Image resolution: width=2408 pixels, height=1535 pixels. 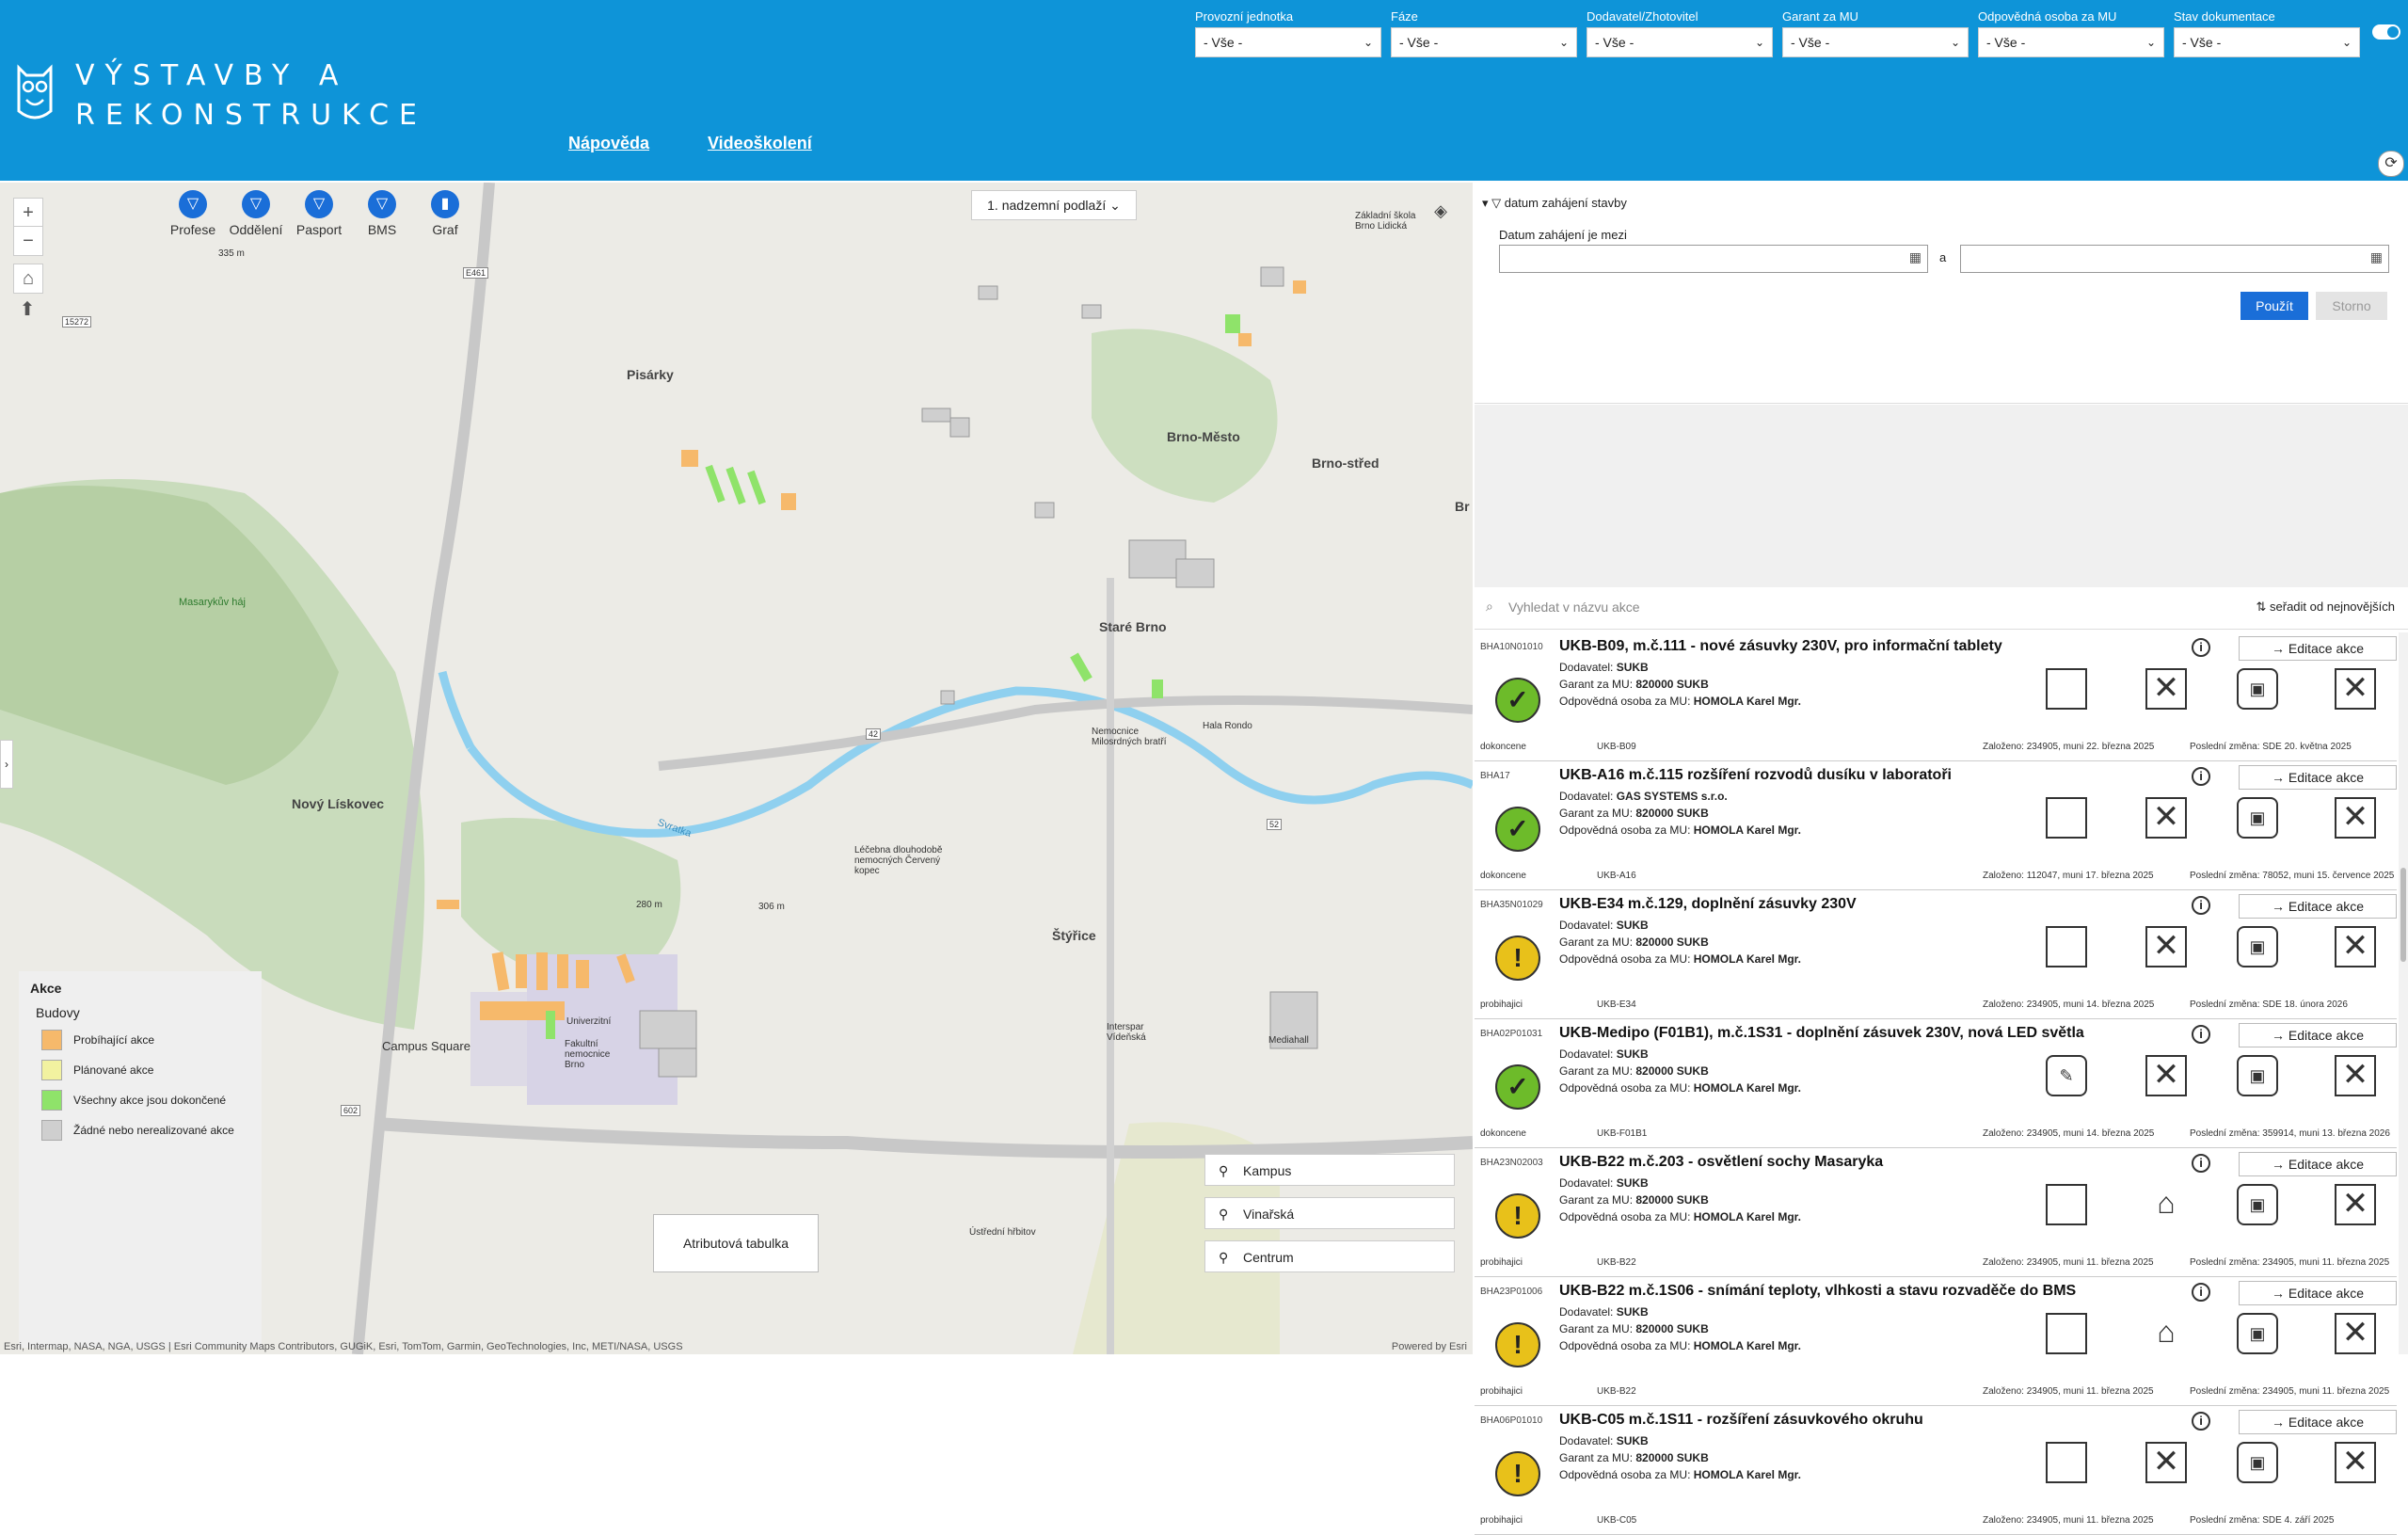 What do you see at coordinates (193, 214) in the screenshot?
I see `tool-profese: ▽ Profese` at bounding box center [193, 214].